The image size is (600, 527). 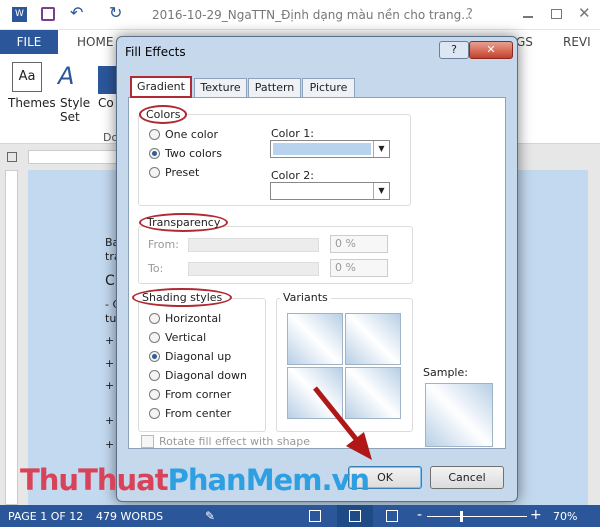 What do you see at coordinates (419, 515) in the screenshot?
I see `zoom-out-button: -` at bounding box center [419, 515].